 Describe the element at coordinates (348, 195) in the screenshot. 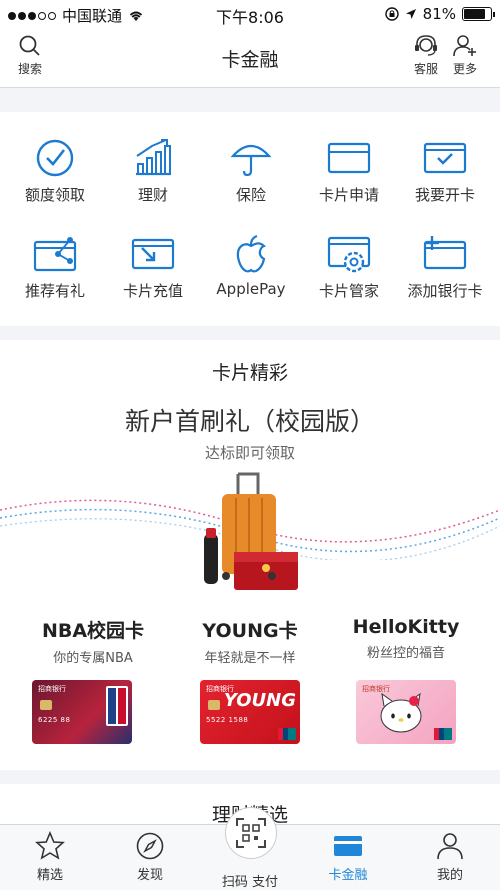

I see `service-label: 卡片申请` at that location.